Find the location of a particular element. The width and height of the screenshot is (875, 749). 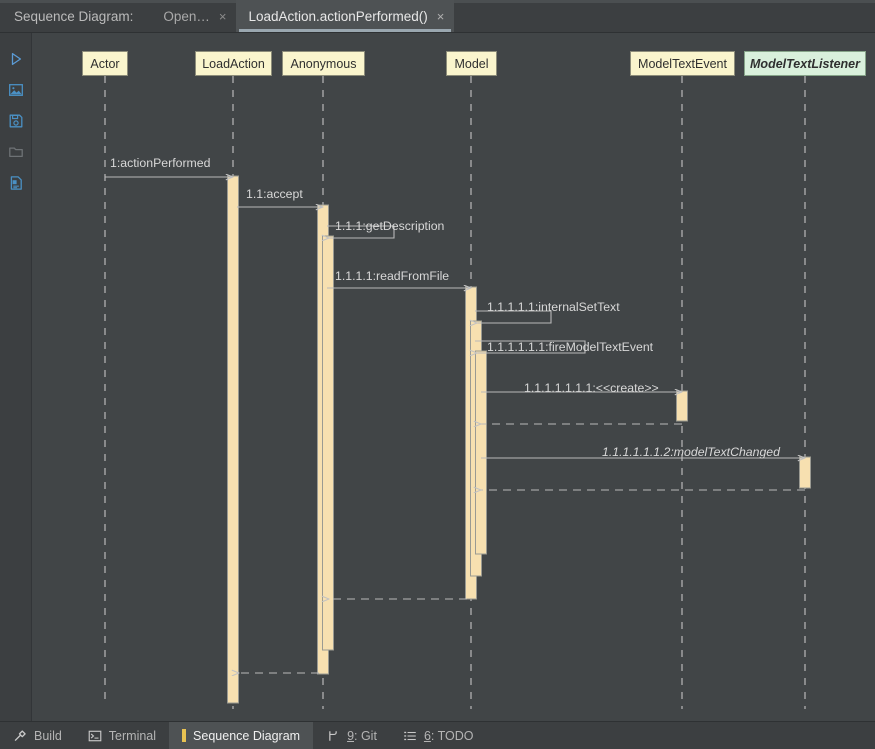

status-bar-item-text: : Git is located at coordinates (365, 735).